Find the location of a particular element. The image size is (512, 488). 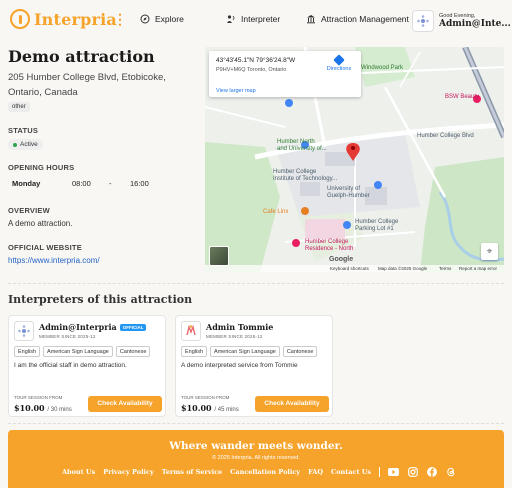

directions-button: Directions is located at coordinates (339, 63).